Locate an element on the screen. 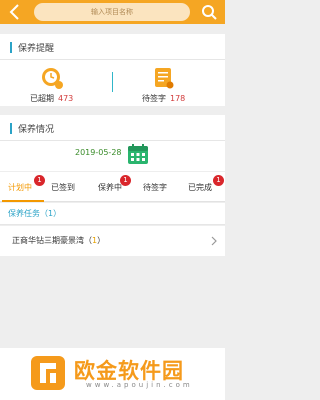  overdue-stat: 已超期 473 is located at coordinates (51, 85).